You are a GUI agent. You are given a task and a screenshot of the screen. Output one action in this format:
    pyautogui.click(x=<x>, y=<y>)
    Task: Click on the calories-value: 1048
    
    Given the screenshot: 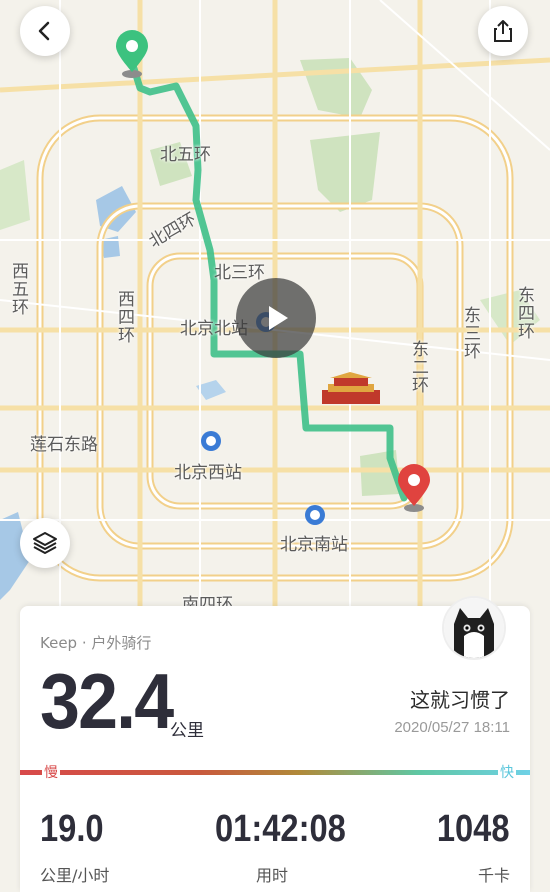 What is the action you would take?
    pyautogui.click(x=473, y=829)
    